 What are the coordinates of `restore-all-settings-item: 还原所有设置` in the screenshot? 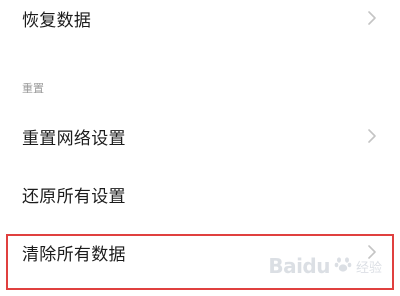 It's located at (200, 194).